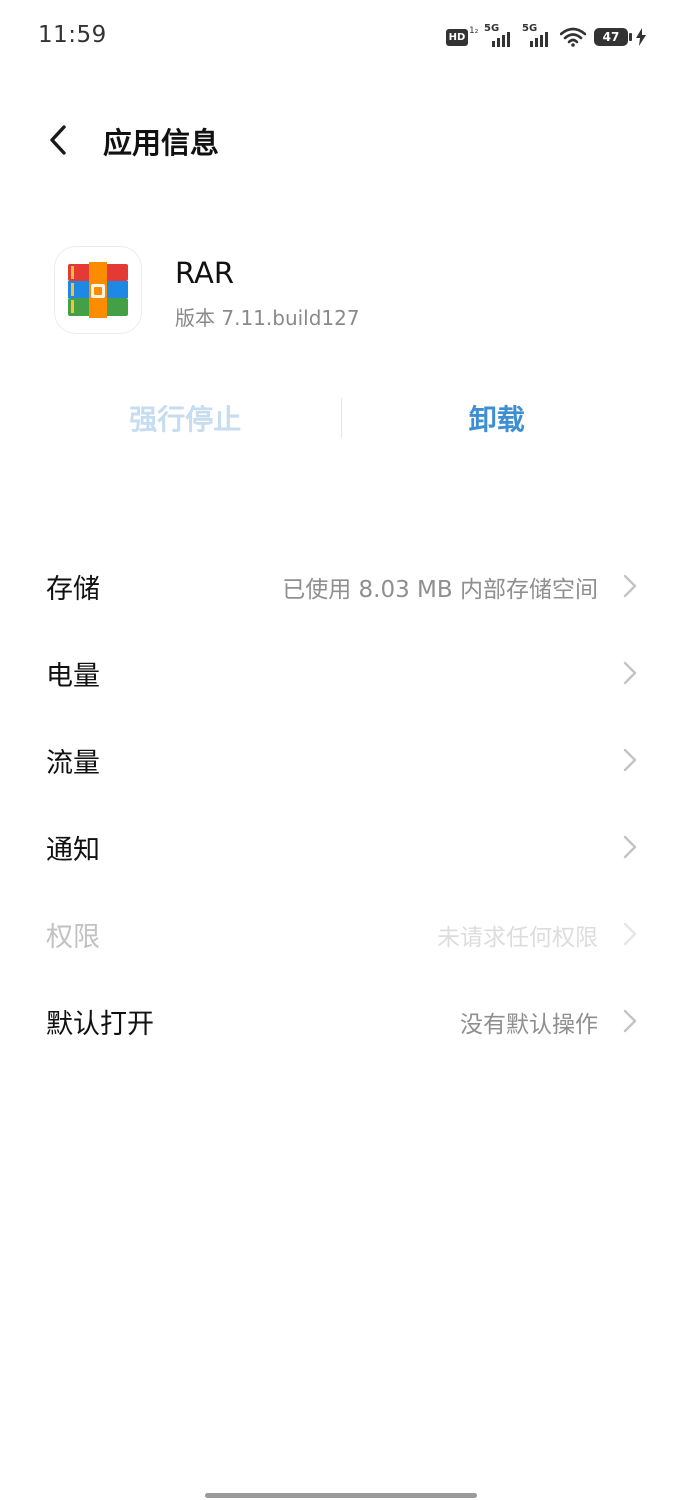 This screenshot has width=682, height=1500. Describe the element at coordinates (341, 1495) in the screenshot. I see `home-indicator` at that location.